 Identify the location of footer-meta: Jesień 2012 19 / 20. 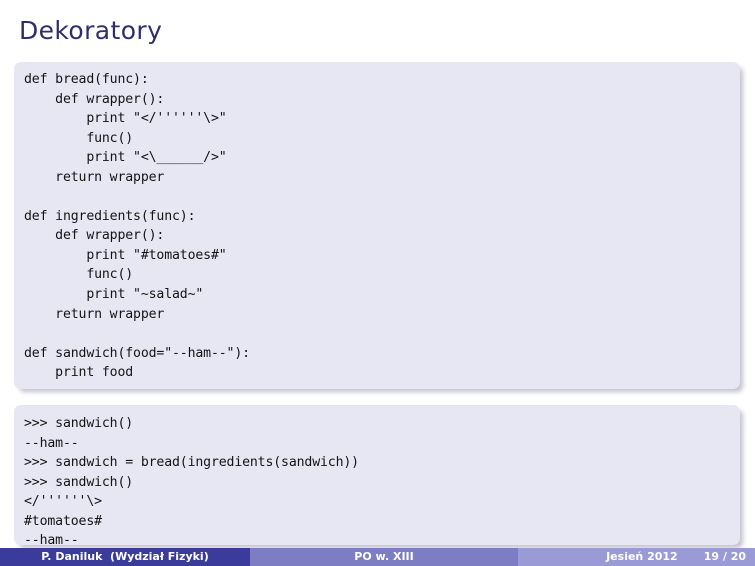
(636, 557).